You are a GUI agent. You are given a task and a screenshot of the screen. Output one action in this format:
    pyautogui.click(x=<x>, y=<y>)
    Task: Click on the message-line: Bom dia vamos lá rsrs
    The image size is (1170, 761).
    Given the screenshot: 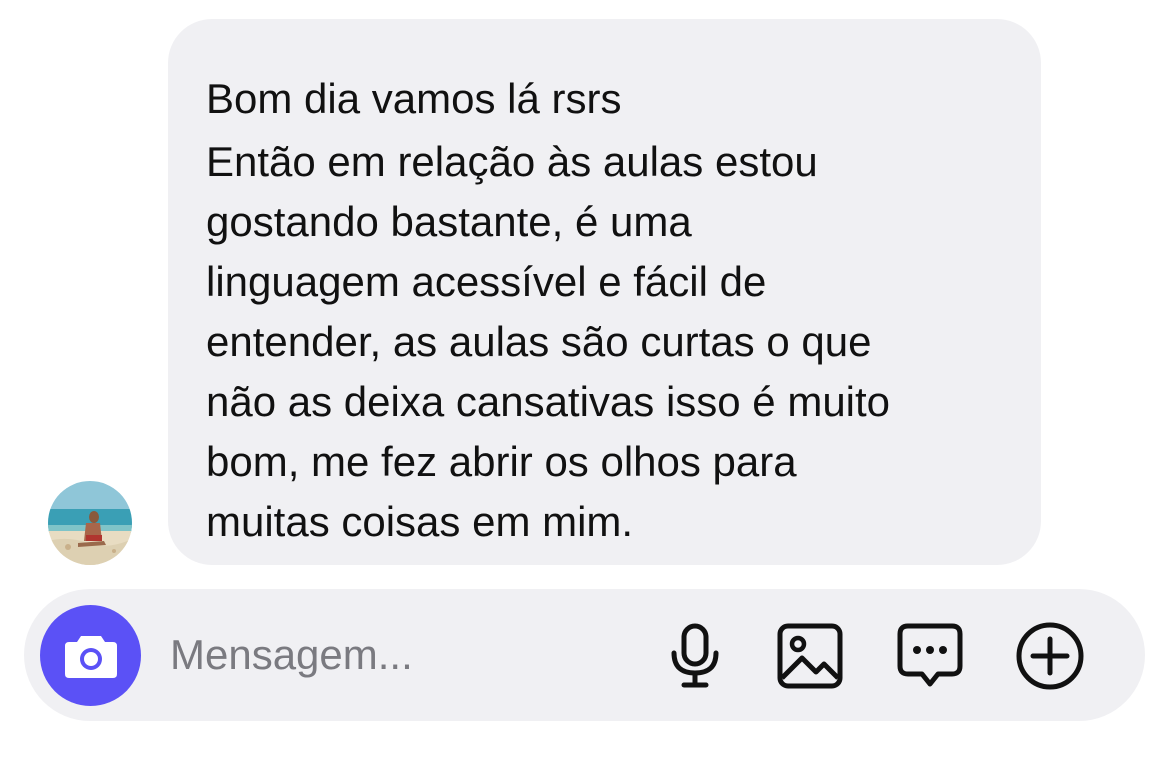 What is the action you would take?
    pyautogui.click(x=414, y=98)
    